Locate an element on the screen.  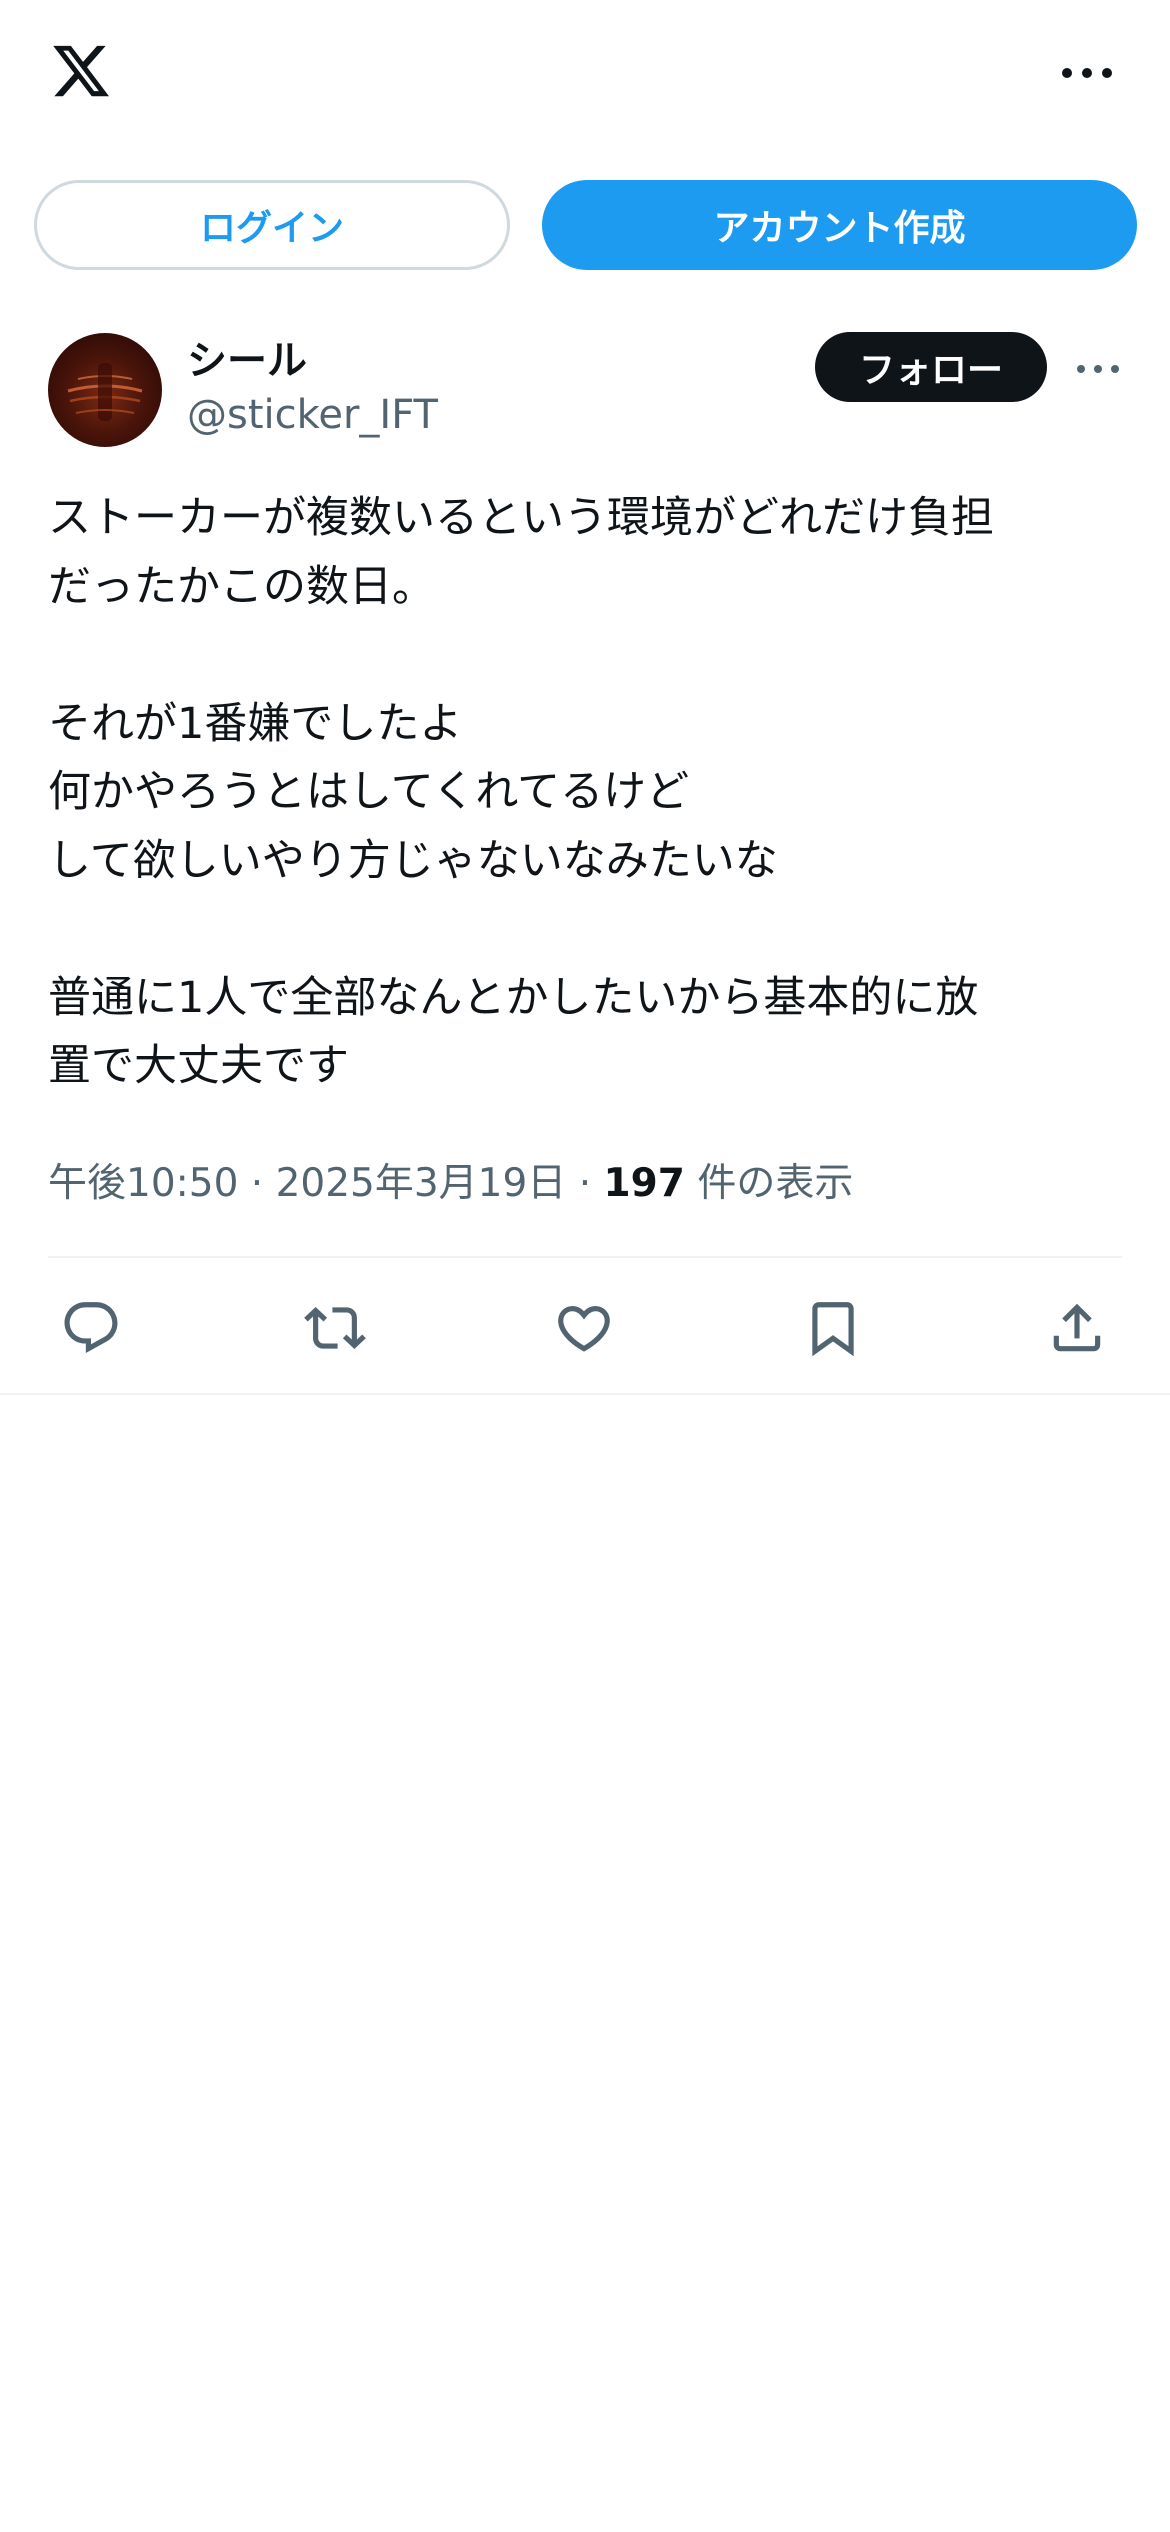
retweet-icon is located at coordinates (335, 1328).